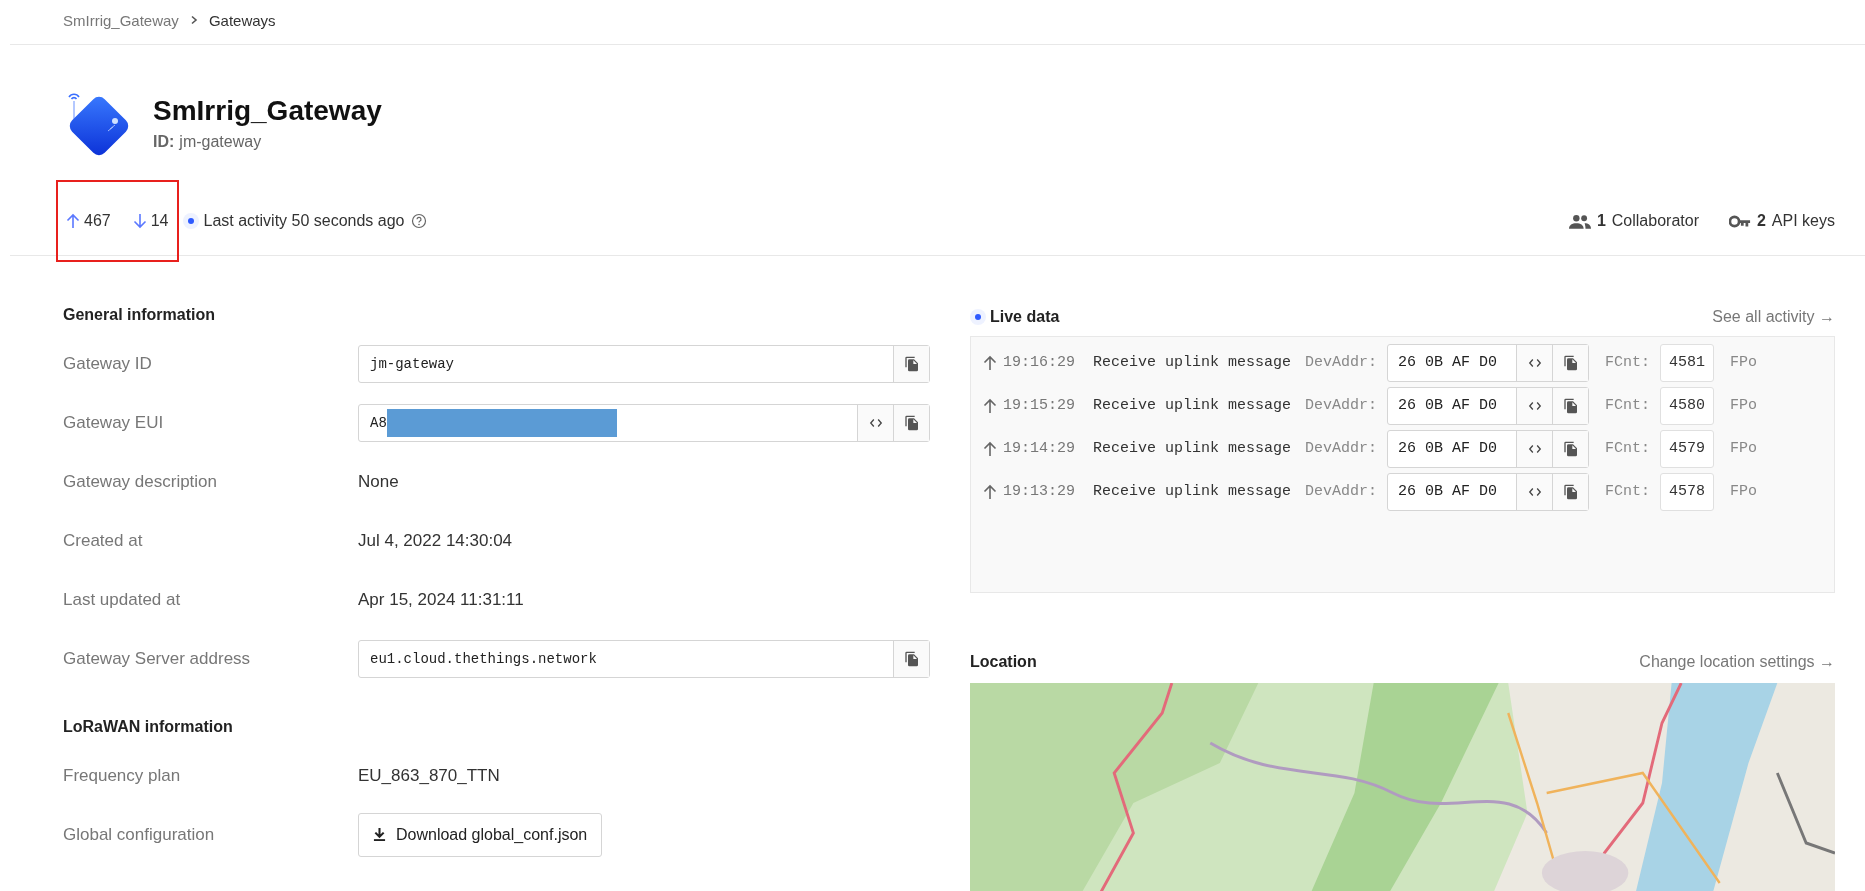  Describe the element at coordinates (441, 599) in the screenshot. I see `field-value: Apr 15, 2024 11:31:11` at that location.